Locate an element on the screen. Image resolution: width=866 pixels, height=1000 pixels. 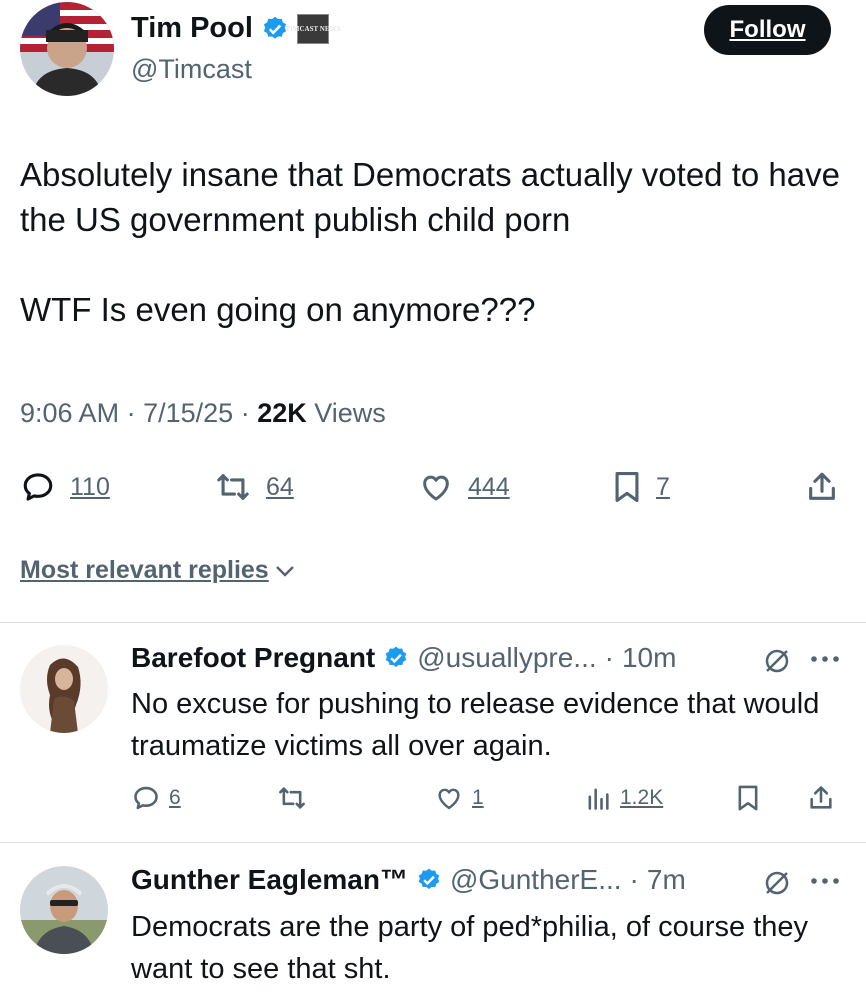
tweet-date: 7/15/25 is located at coordinates (188, 413).